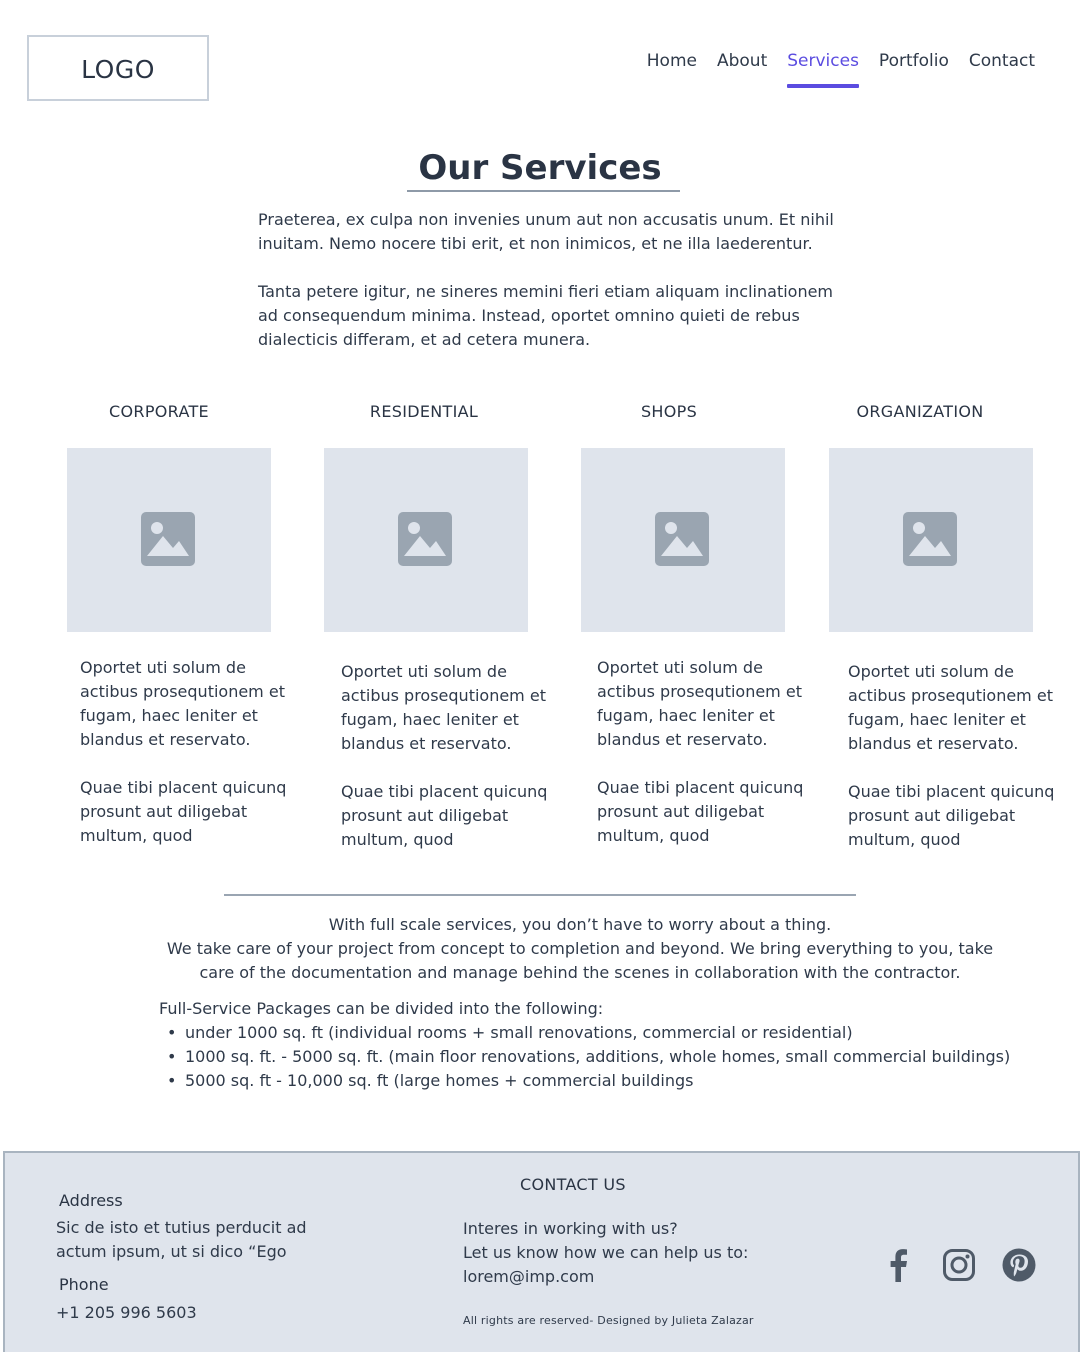 The height and width of the screenshot is (1352, 1080). I want to click on contact-line: Let us know how we can help us to:, so click(606, 1252).